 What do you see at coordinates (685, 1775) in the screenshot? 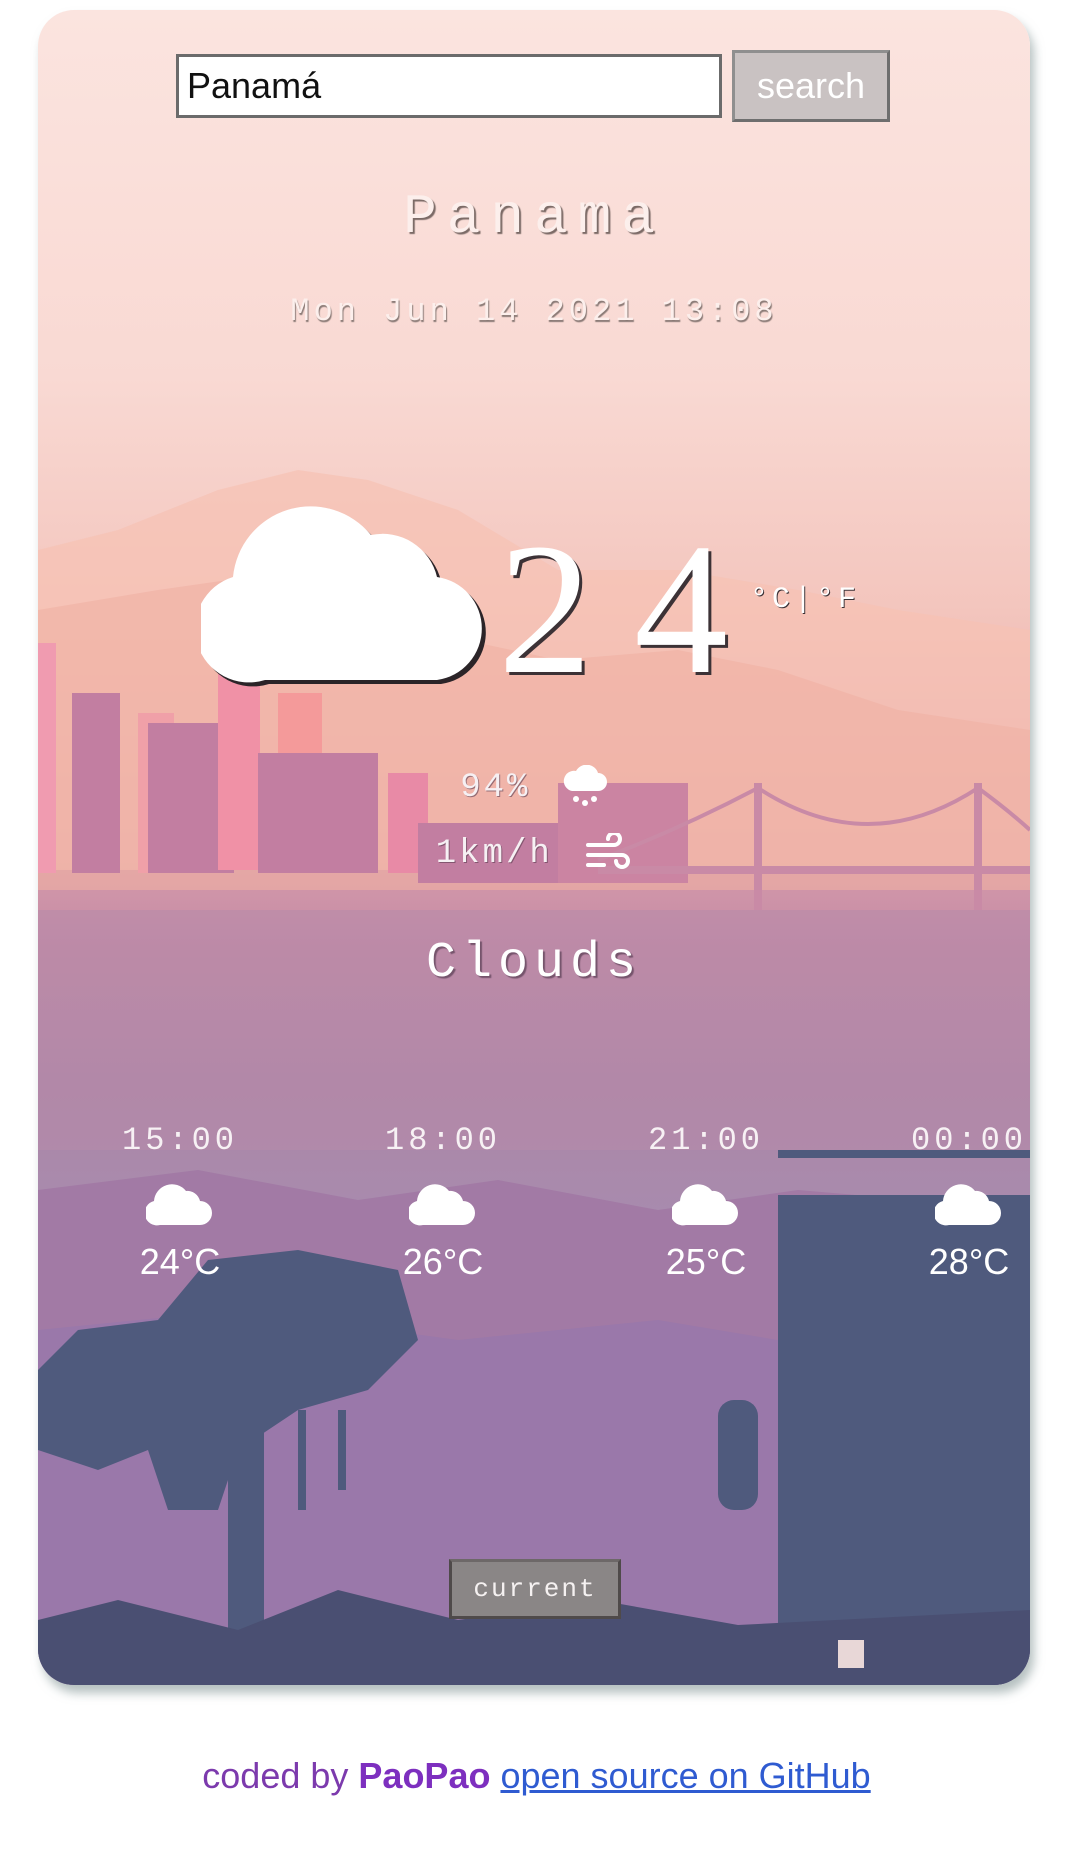
I see `github-link: open source on GitHub` at bounding box center [685, 1775].